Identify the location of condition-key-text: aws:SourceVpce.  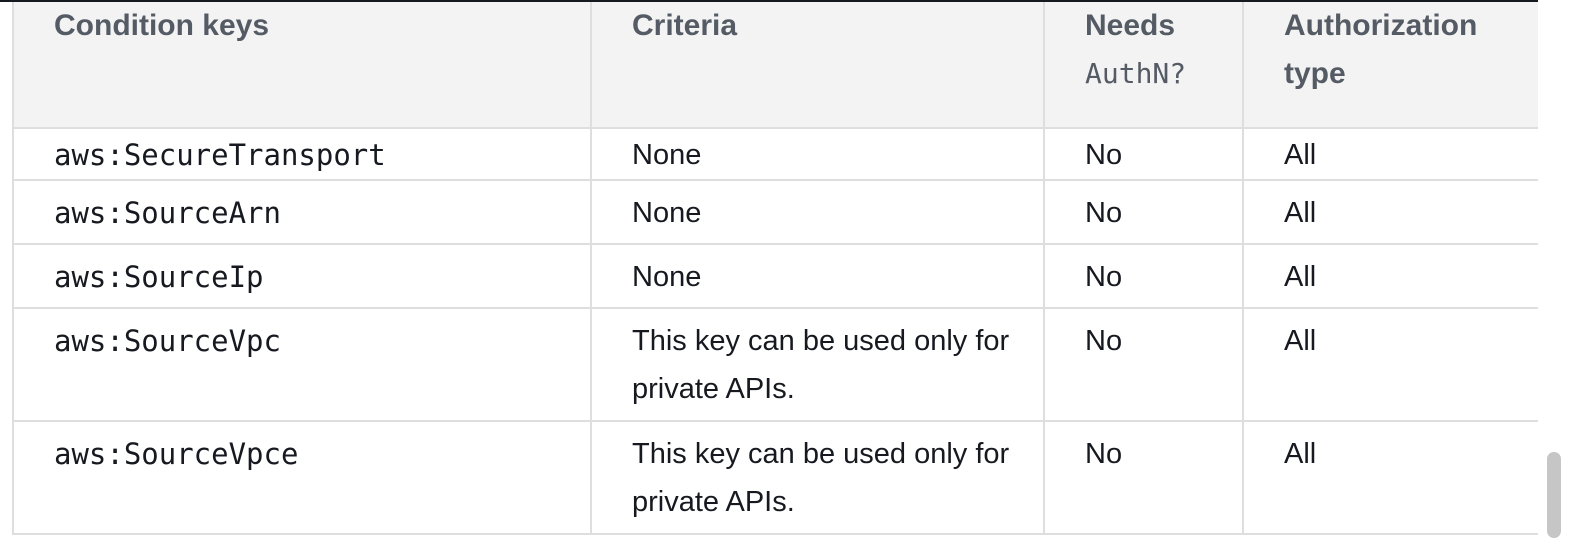
(176, 454).